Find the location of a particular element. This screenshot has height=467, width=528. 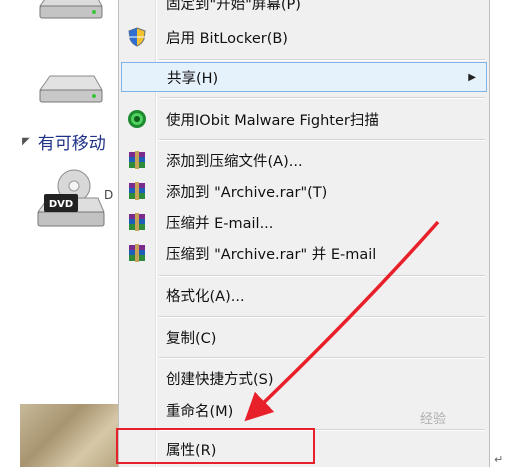

dvd-label-fragment: D is located at coordinates (109, 195).